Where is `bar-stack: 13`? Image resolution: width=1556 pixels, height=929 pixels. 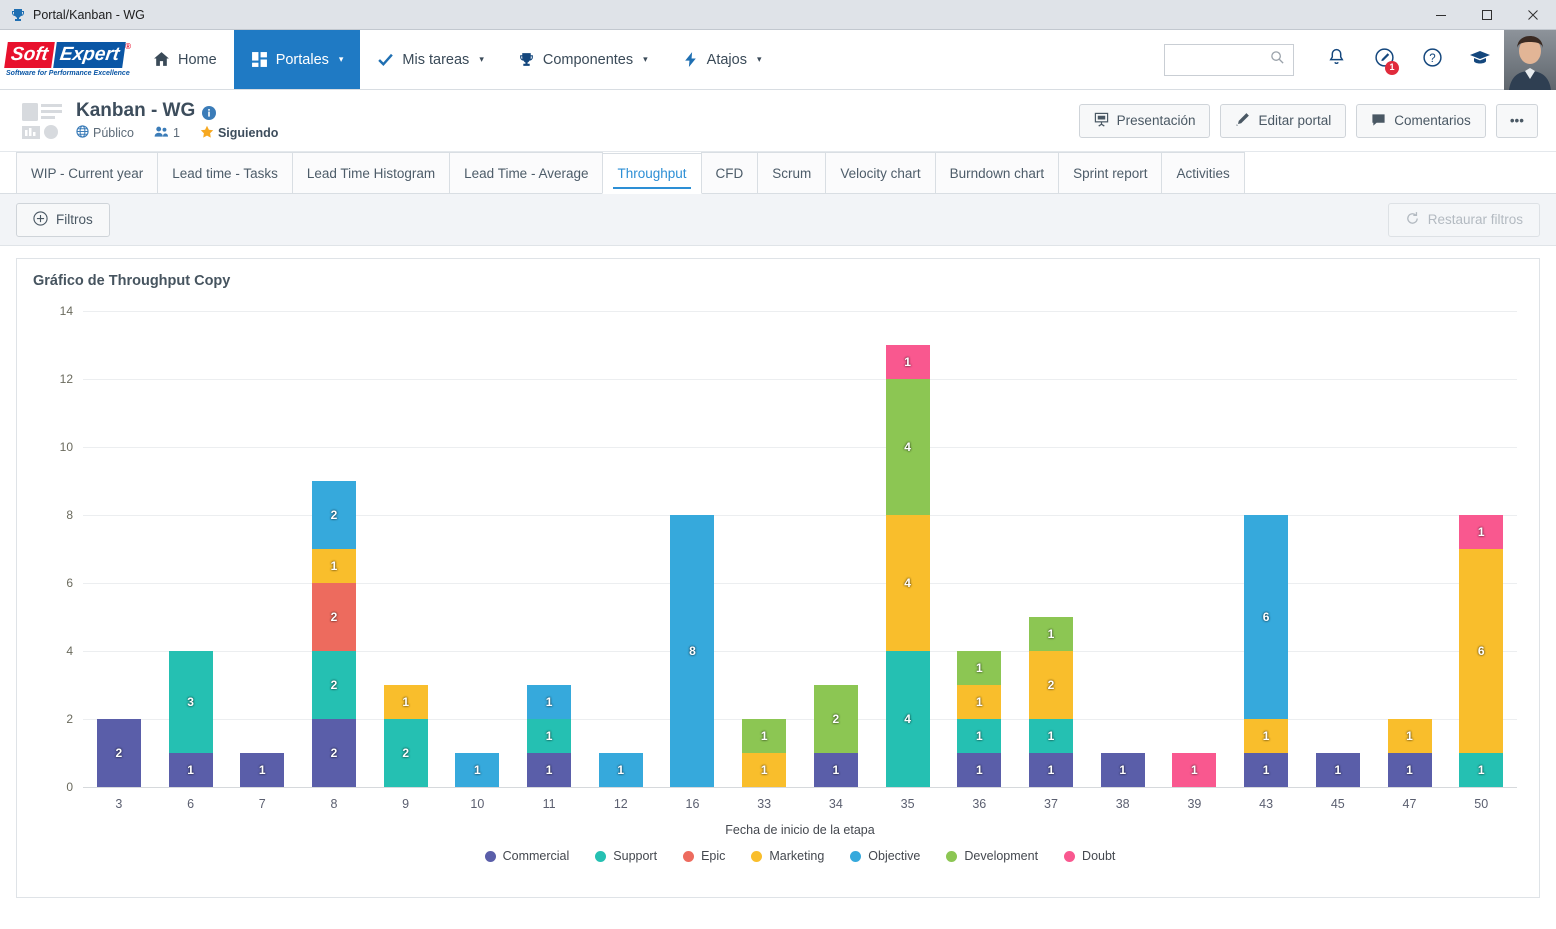 bar-stack: 13 is located at coordinates (190, 549).